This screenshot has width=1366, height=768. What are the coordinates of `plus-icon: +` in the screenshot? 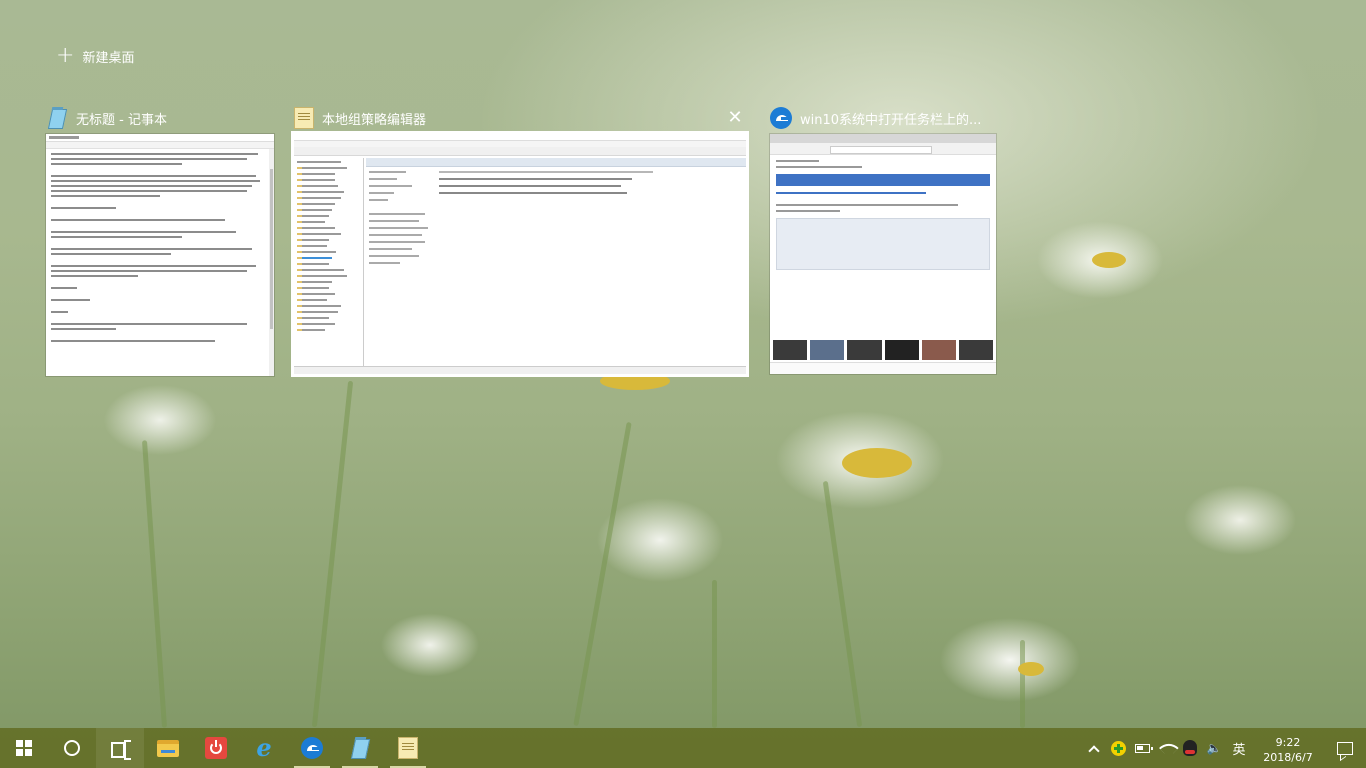 It's located at (65, 55).